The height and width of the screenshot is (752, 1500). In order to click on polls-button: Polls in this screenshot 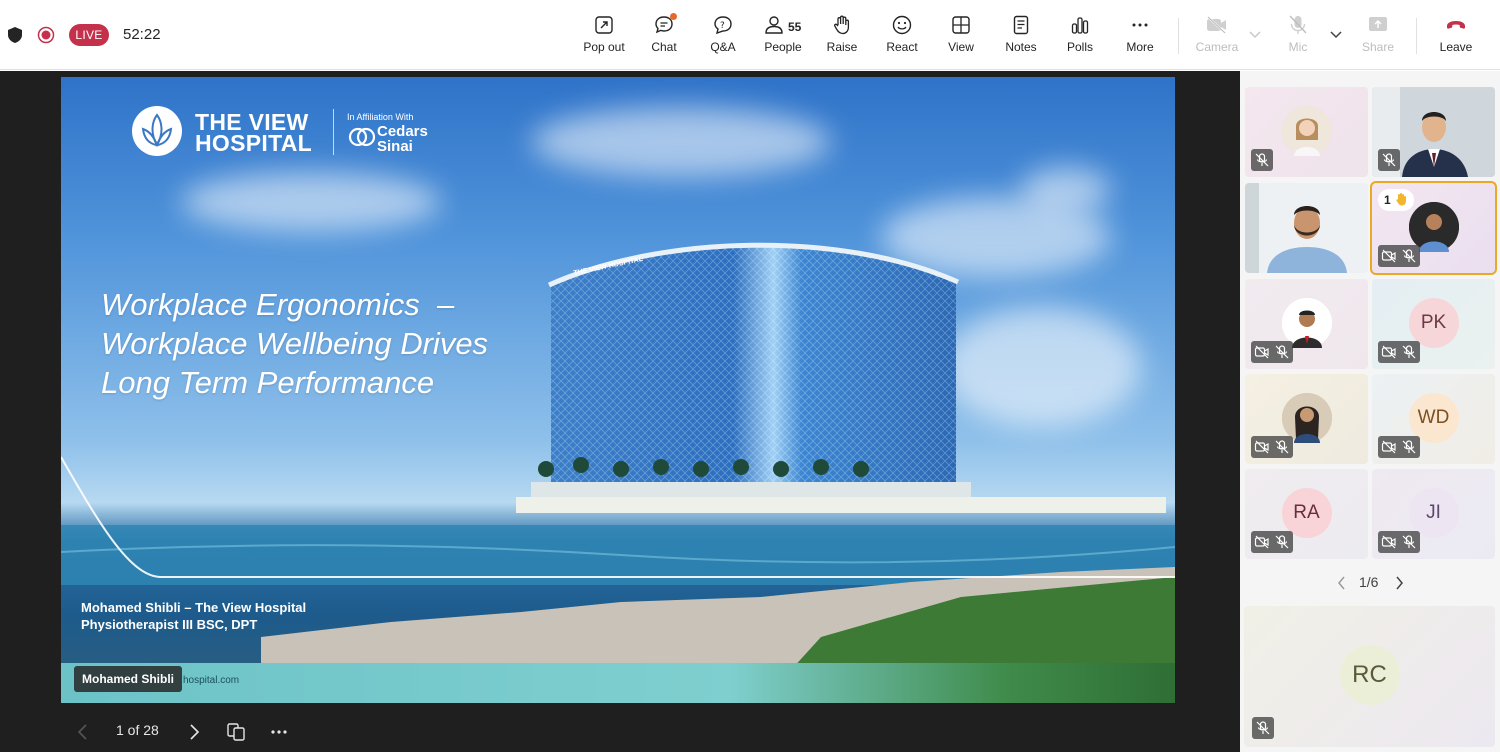, I will do `click(1080, 36)`.